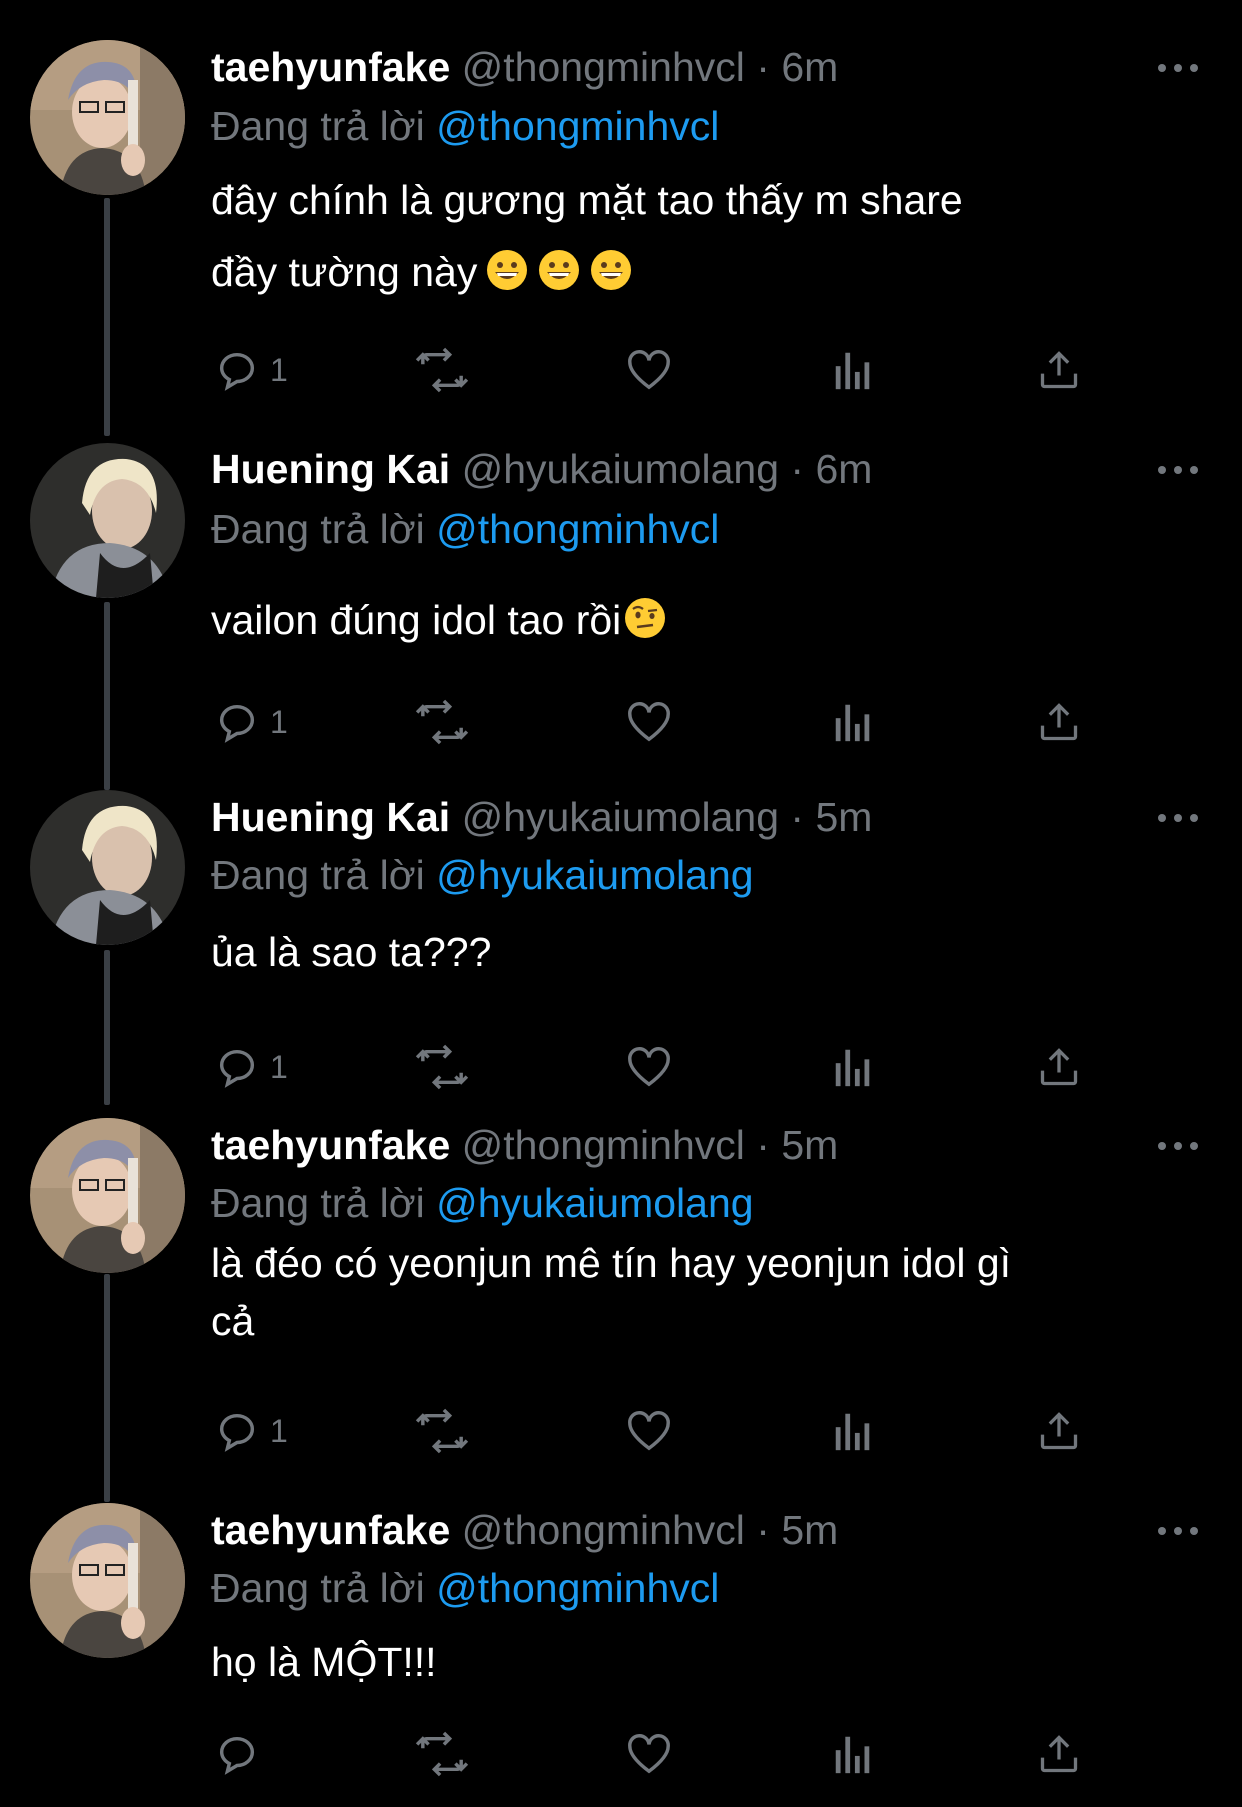 The image size is (1242, 1807). I want to click on tweet-header: taehyunfake @thongminhvcl · 5m, so click(524, 1145).